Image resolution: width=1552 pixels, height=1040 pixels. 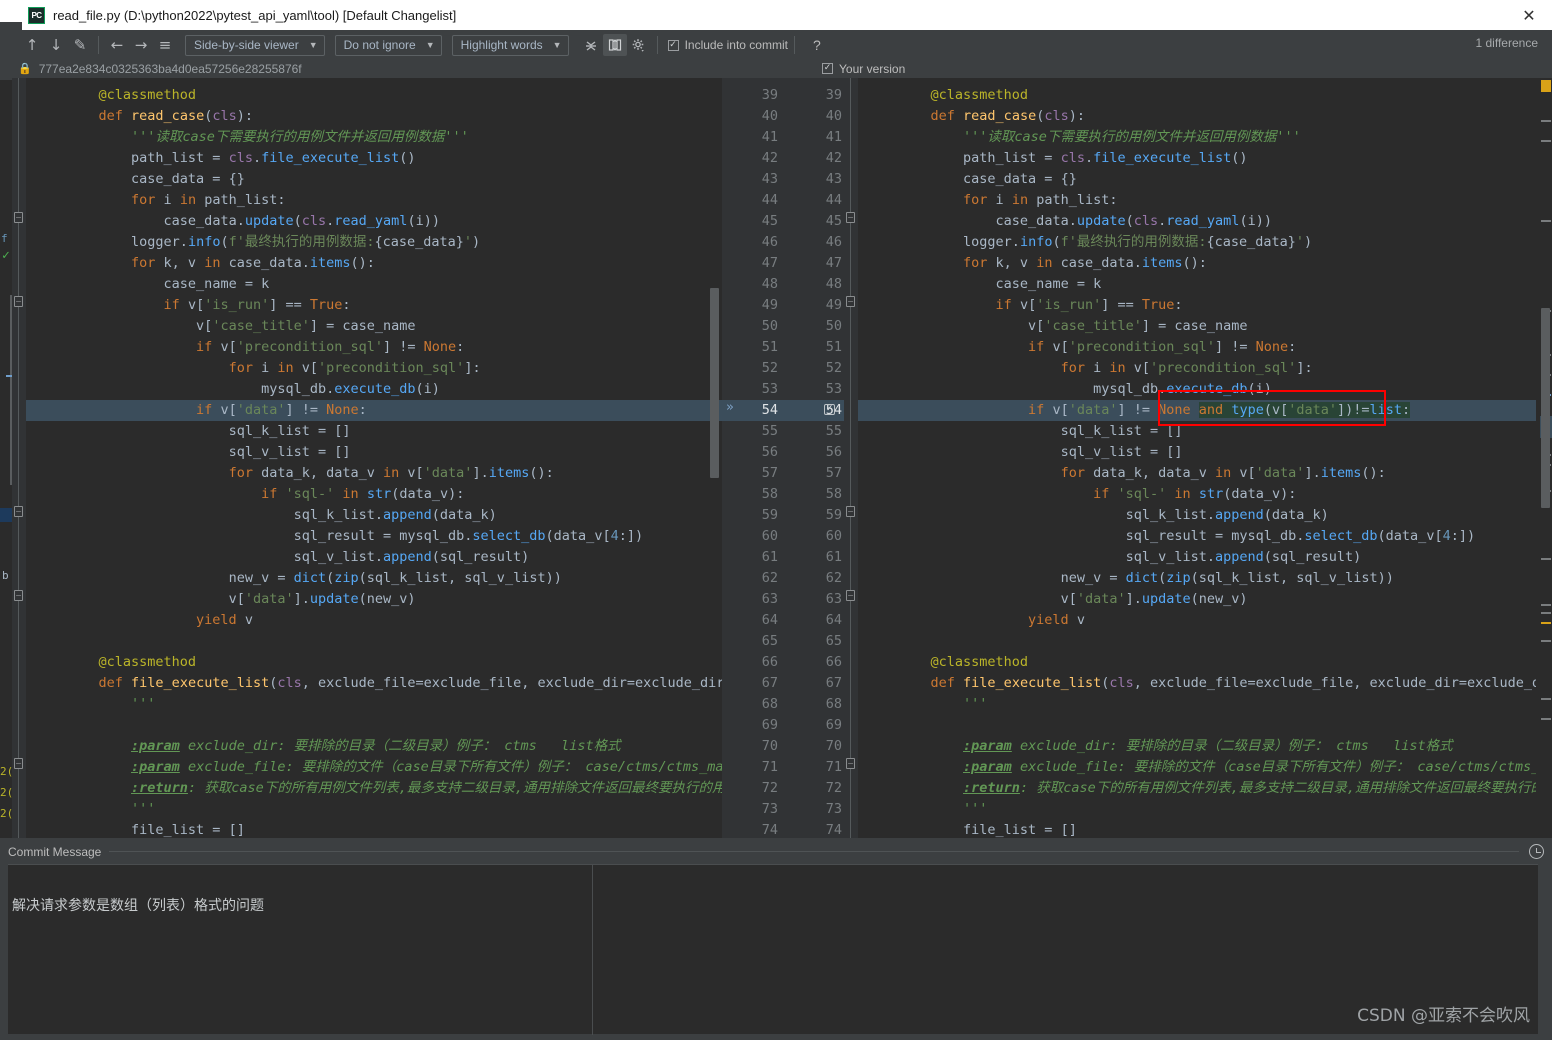 I want to click on viewer-mode-label: Side-by-side viewer, so click(x=246, y=45).